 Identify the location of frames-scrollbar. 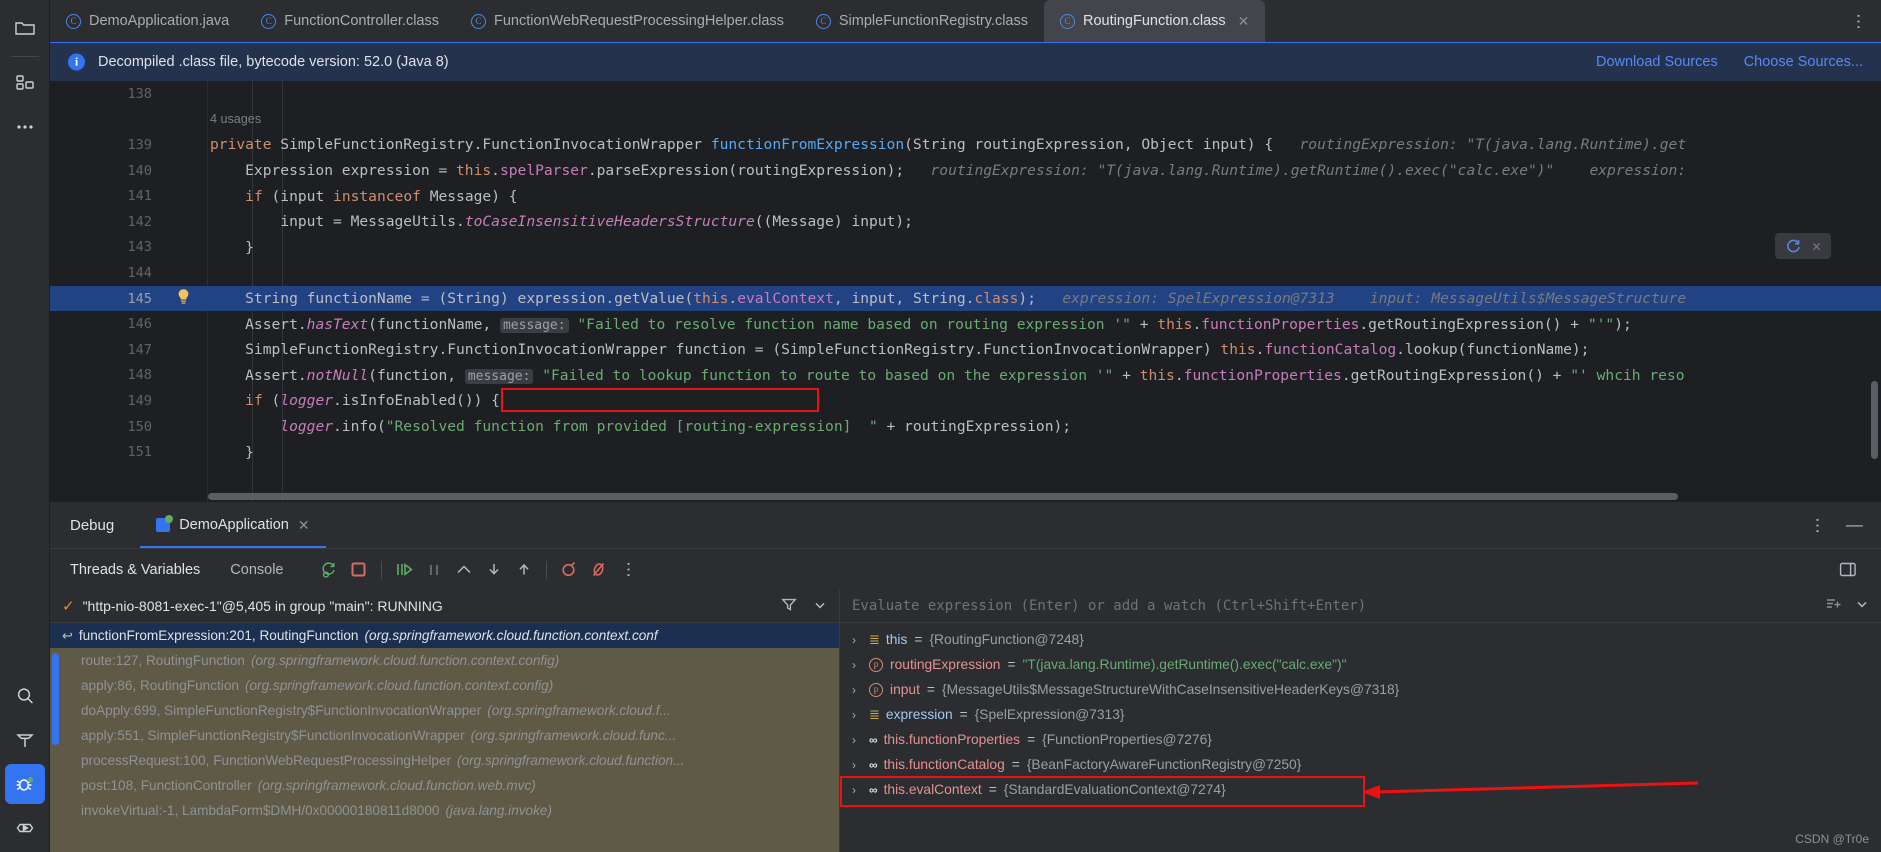
(55, 699).